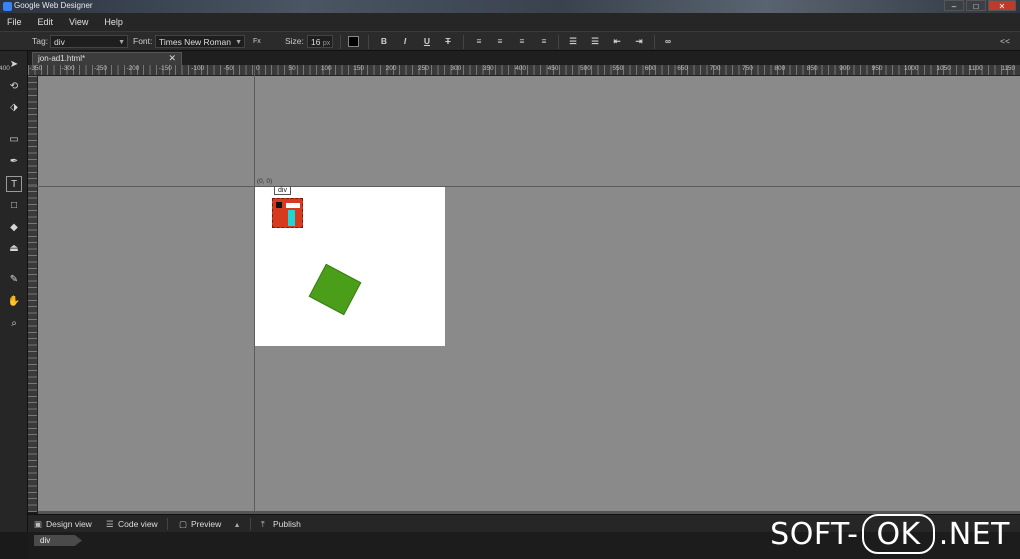 The image size is (1020, 559). I want to click on preview-button: ▢ Preview ▲, so click(210, 524).